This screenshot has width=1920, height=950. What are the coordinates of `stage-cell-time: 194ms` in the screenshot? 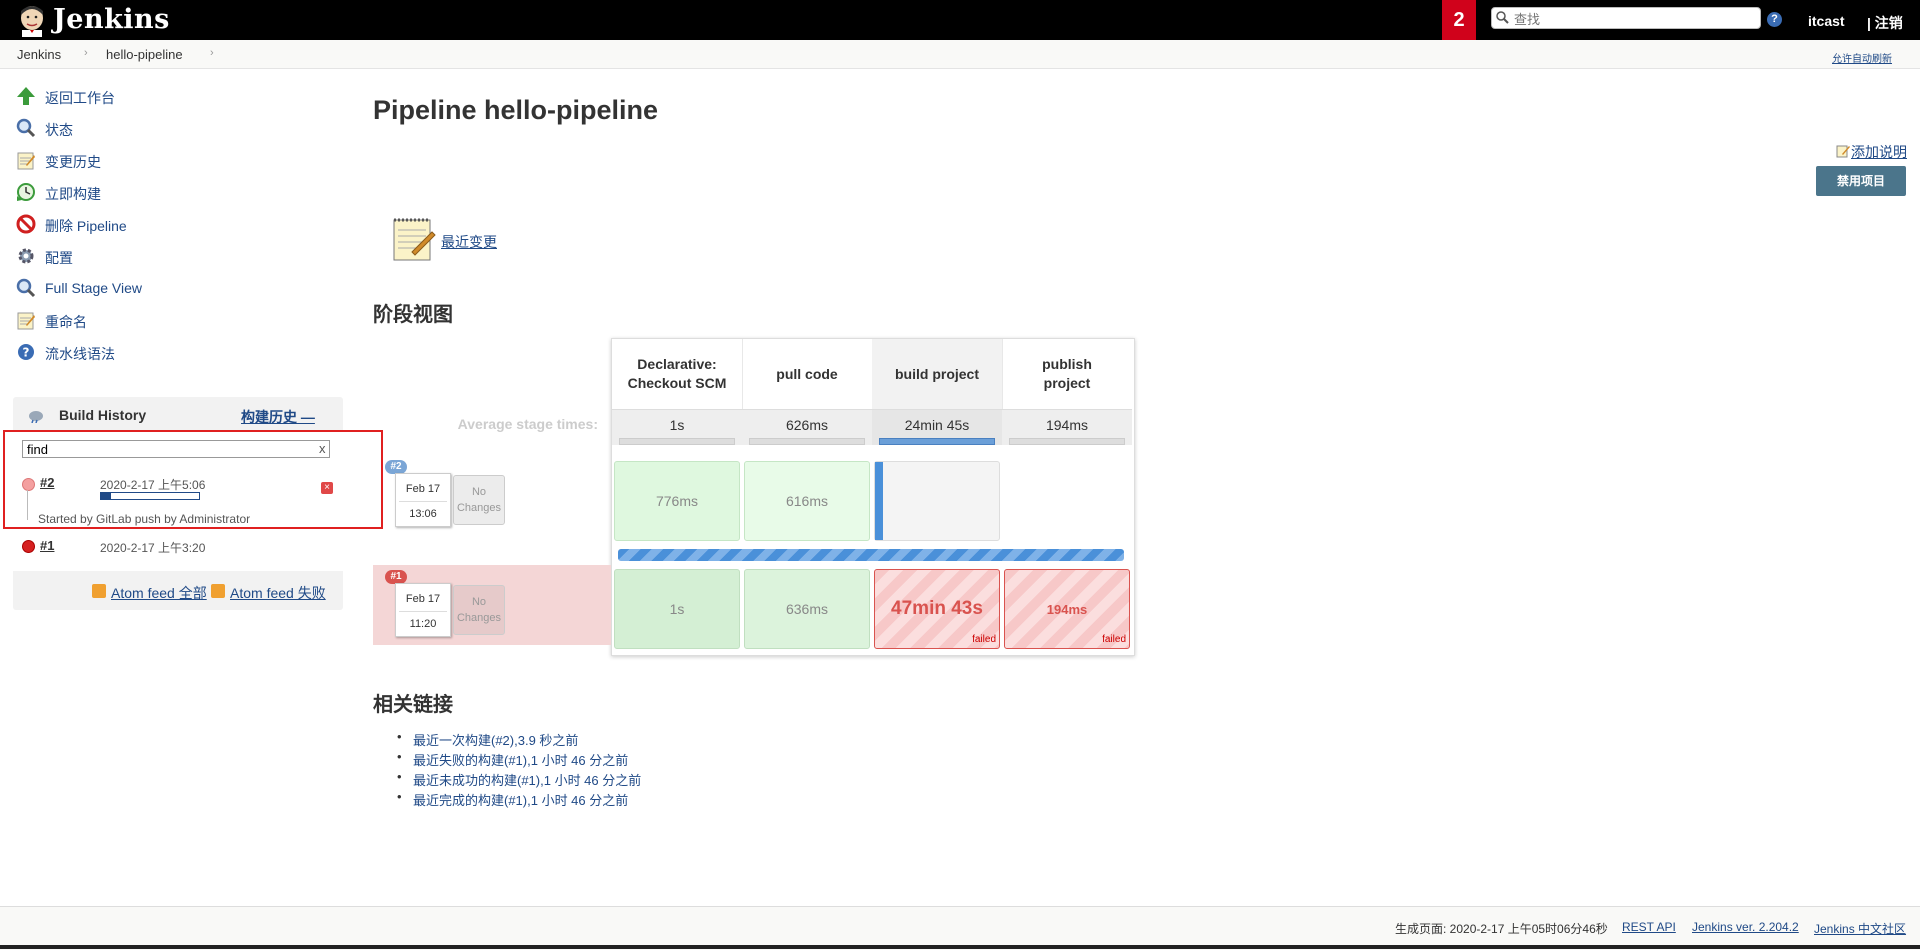 It's located at (1067, 609).